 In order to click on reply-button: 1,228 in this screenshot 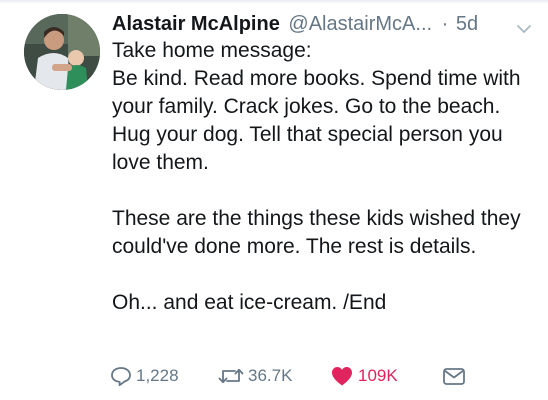, I will do `click(144, 376)`.